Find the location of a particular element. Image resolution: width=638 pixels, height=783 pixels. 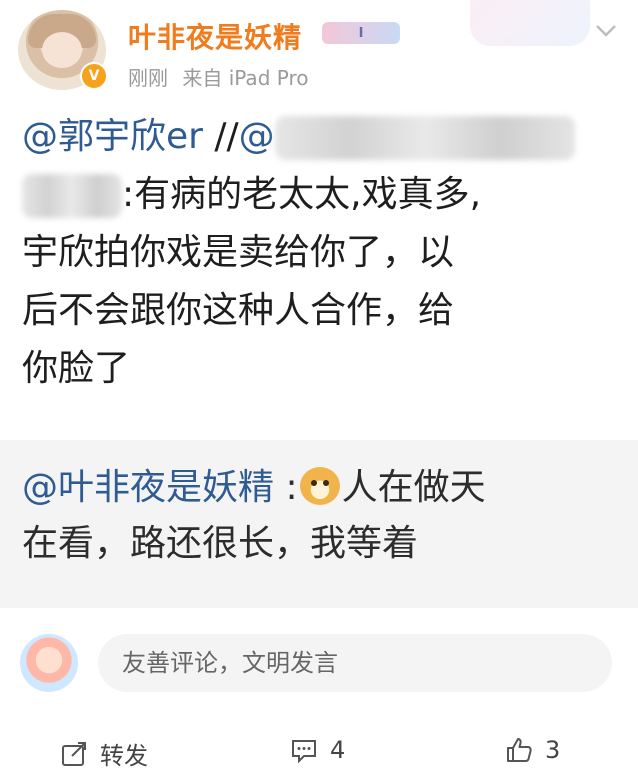

post-line-3: 宇欣拍你戏是卖给你了，以 is located at coordinates (238, 252).